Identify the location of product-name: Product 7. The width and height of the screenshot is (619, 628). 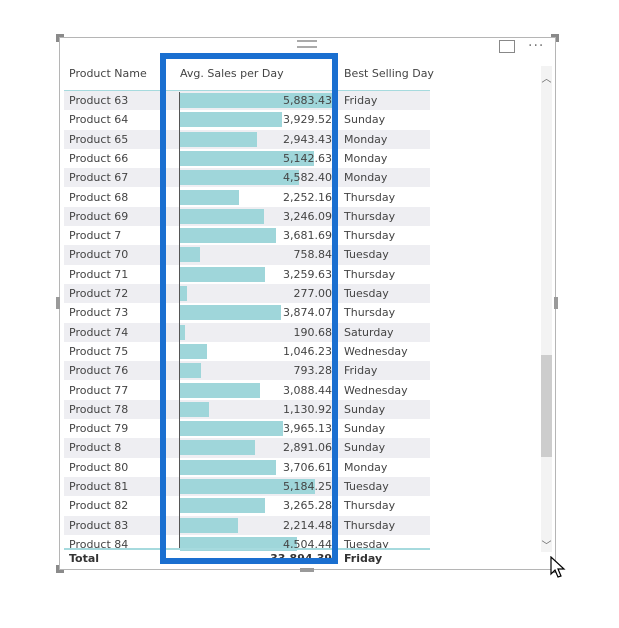
(95, 236).